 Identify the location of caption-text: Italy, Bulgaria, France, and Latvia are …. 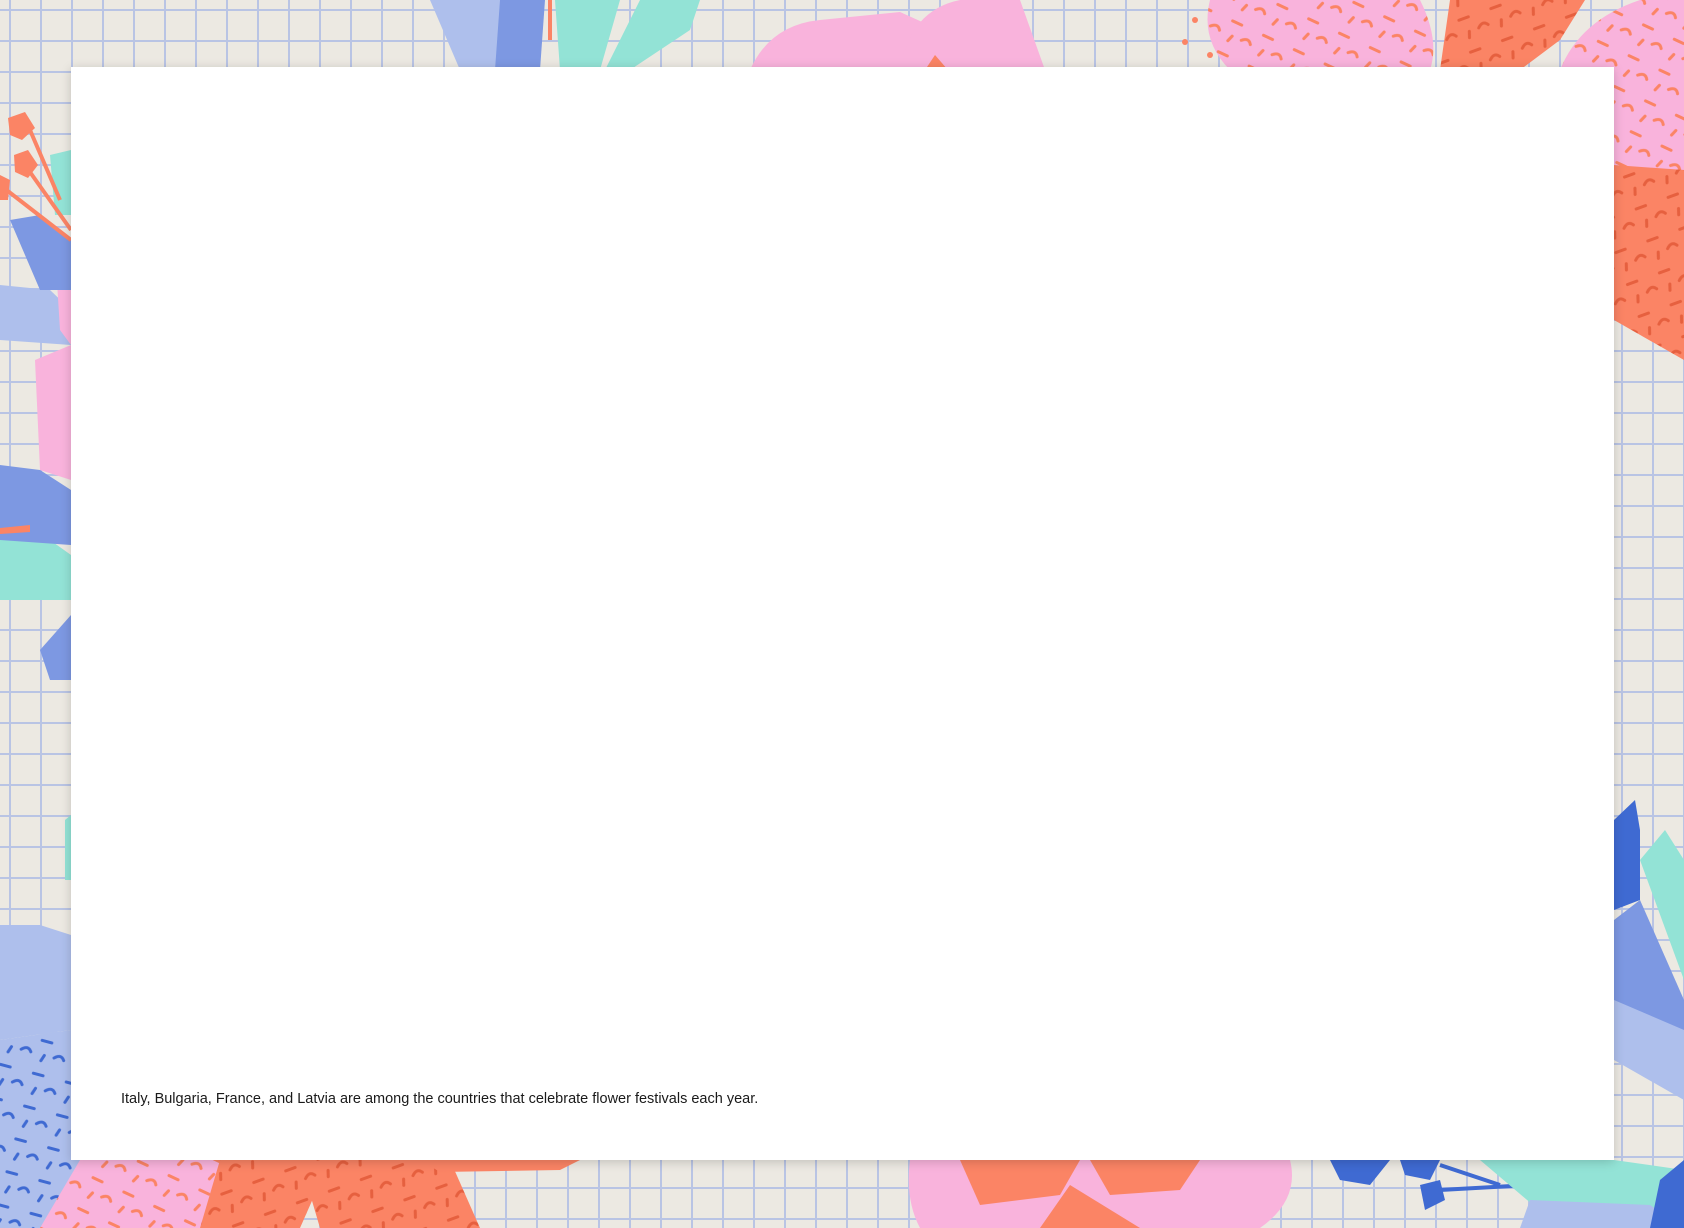
(440, 1099).